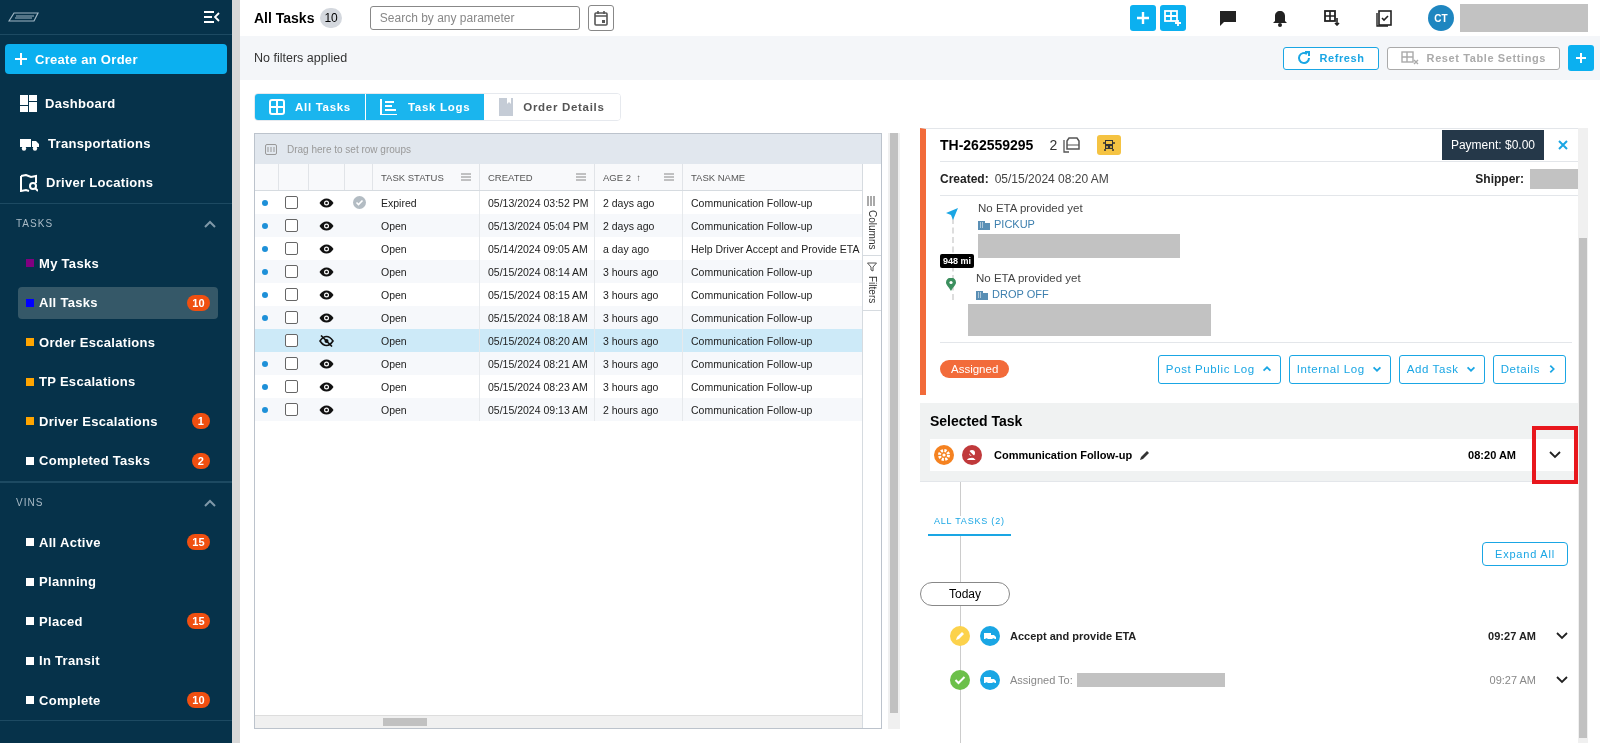  I want to click on table-row: Open 05/15/2024 09:13 AM 2 hours ago Communication Follow-up, so click(558, 409).